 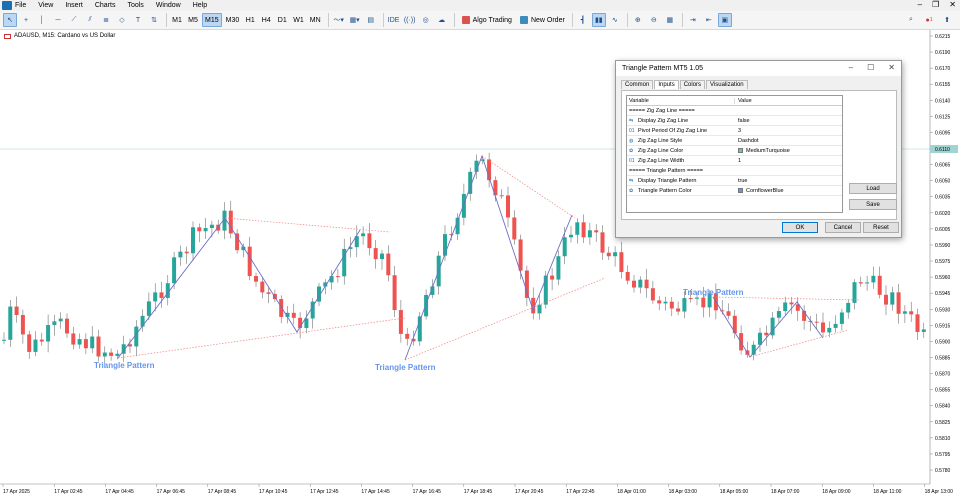 I want to click on chart-shift-icon: ⇤, so click(x=709, y=20).